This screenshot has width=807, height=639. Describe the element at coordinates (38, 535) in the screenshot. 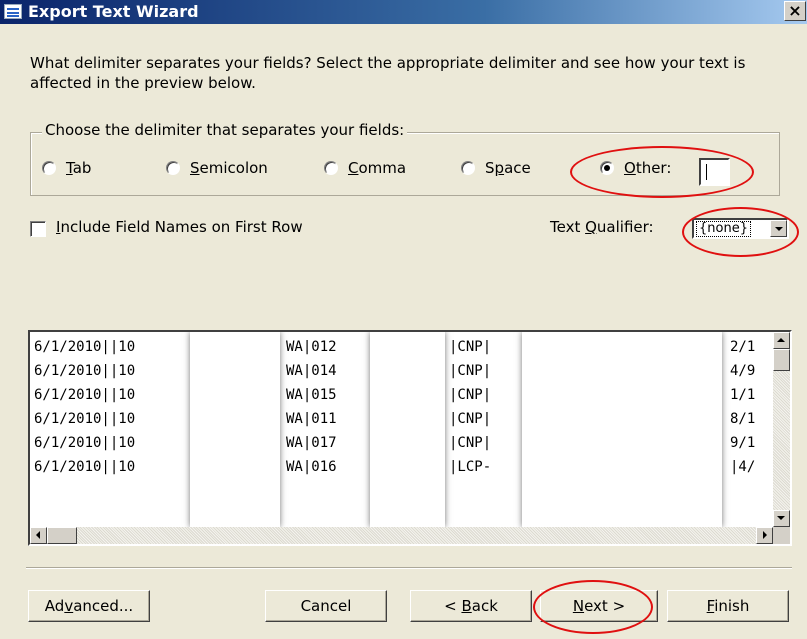

I see `scroll-left-button` at that location.